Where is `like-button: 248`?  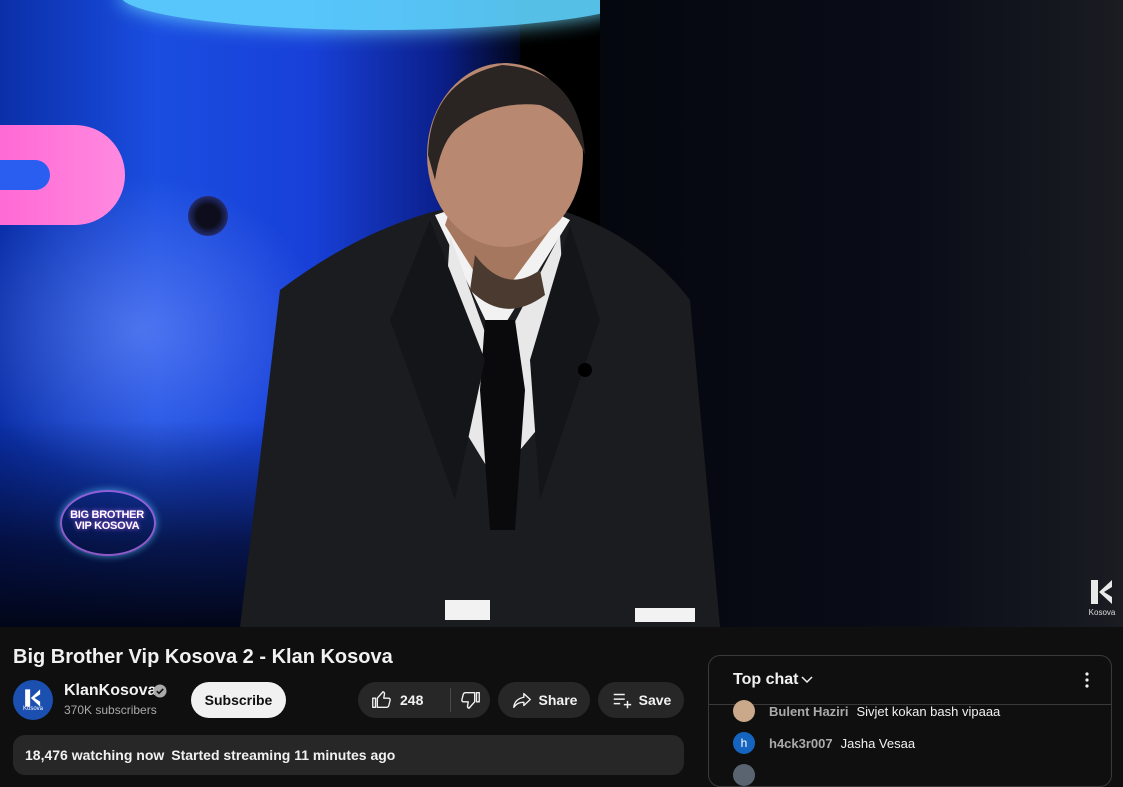
like-button: 248 is located at coordinates (404, 700).